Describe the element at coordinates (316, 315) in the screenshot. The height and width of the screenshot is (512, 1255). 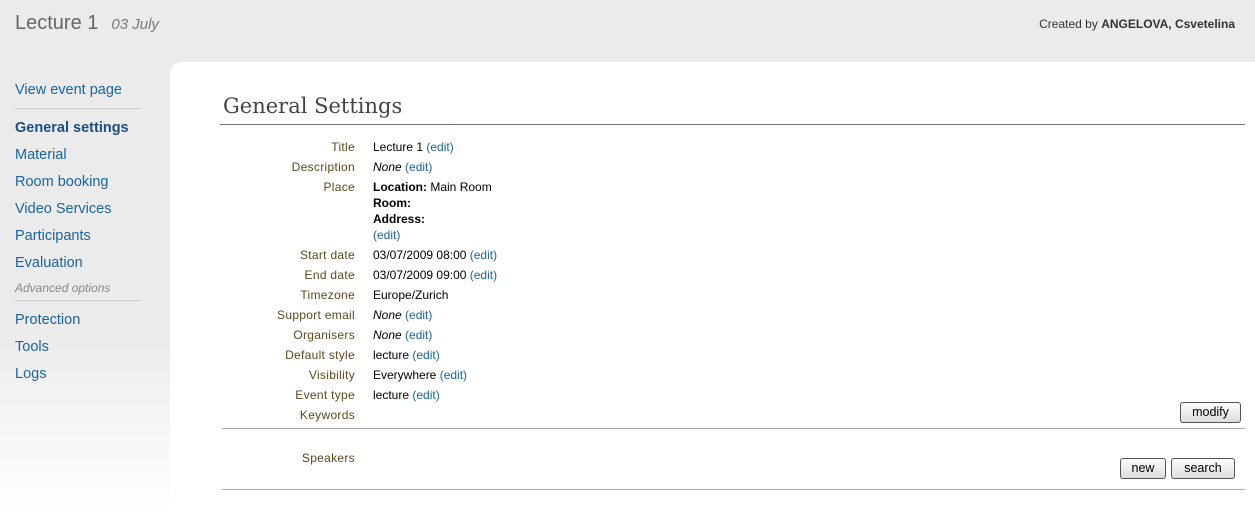
I see `field-label: Support email` at that location.